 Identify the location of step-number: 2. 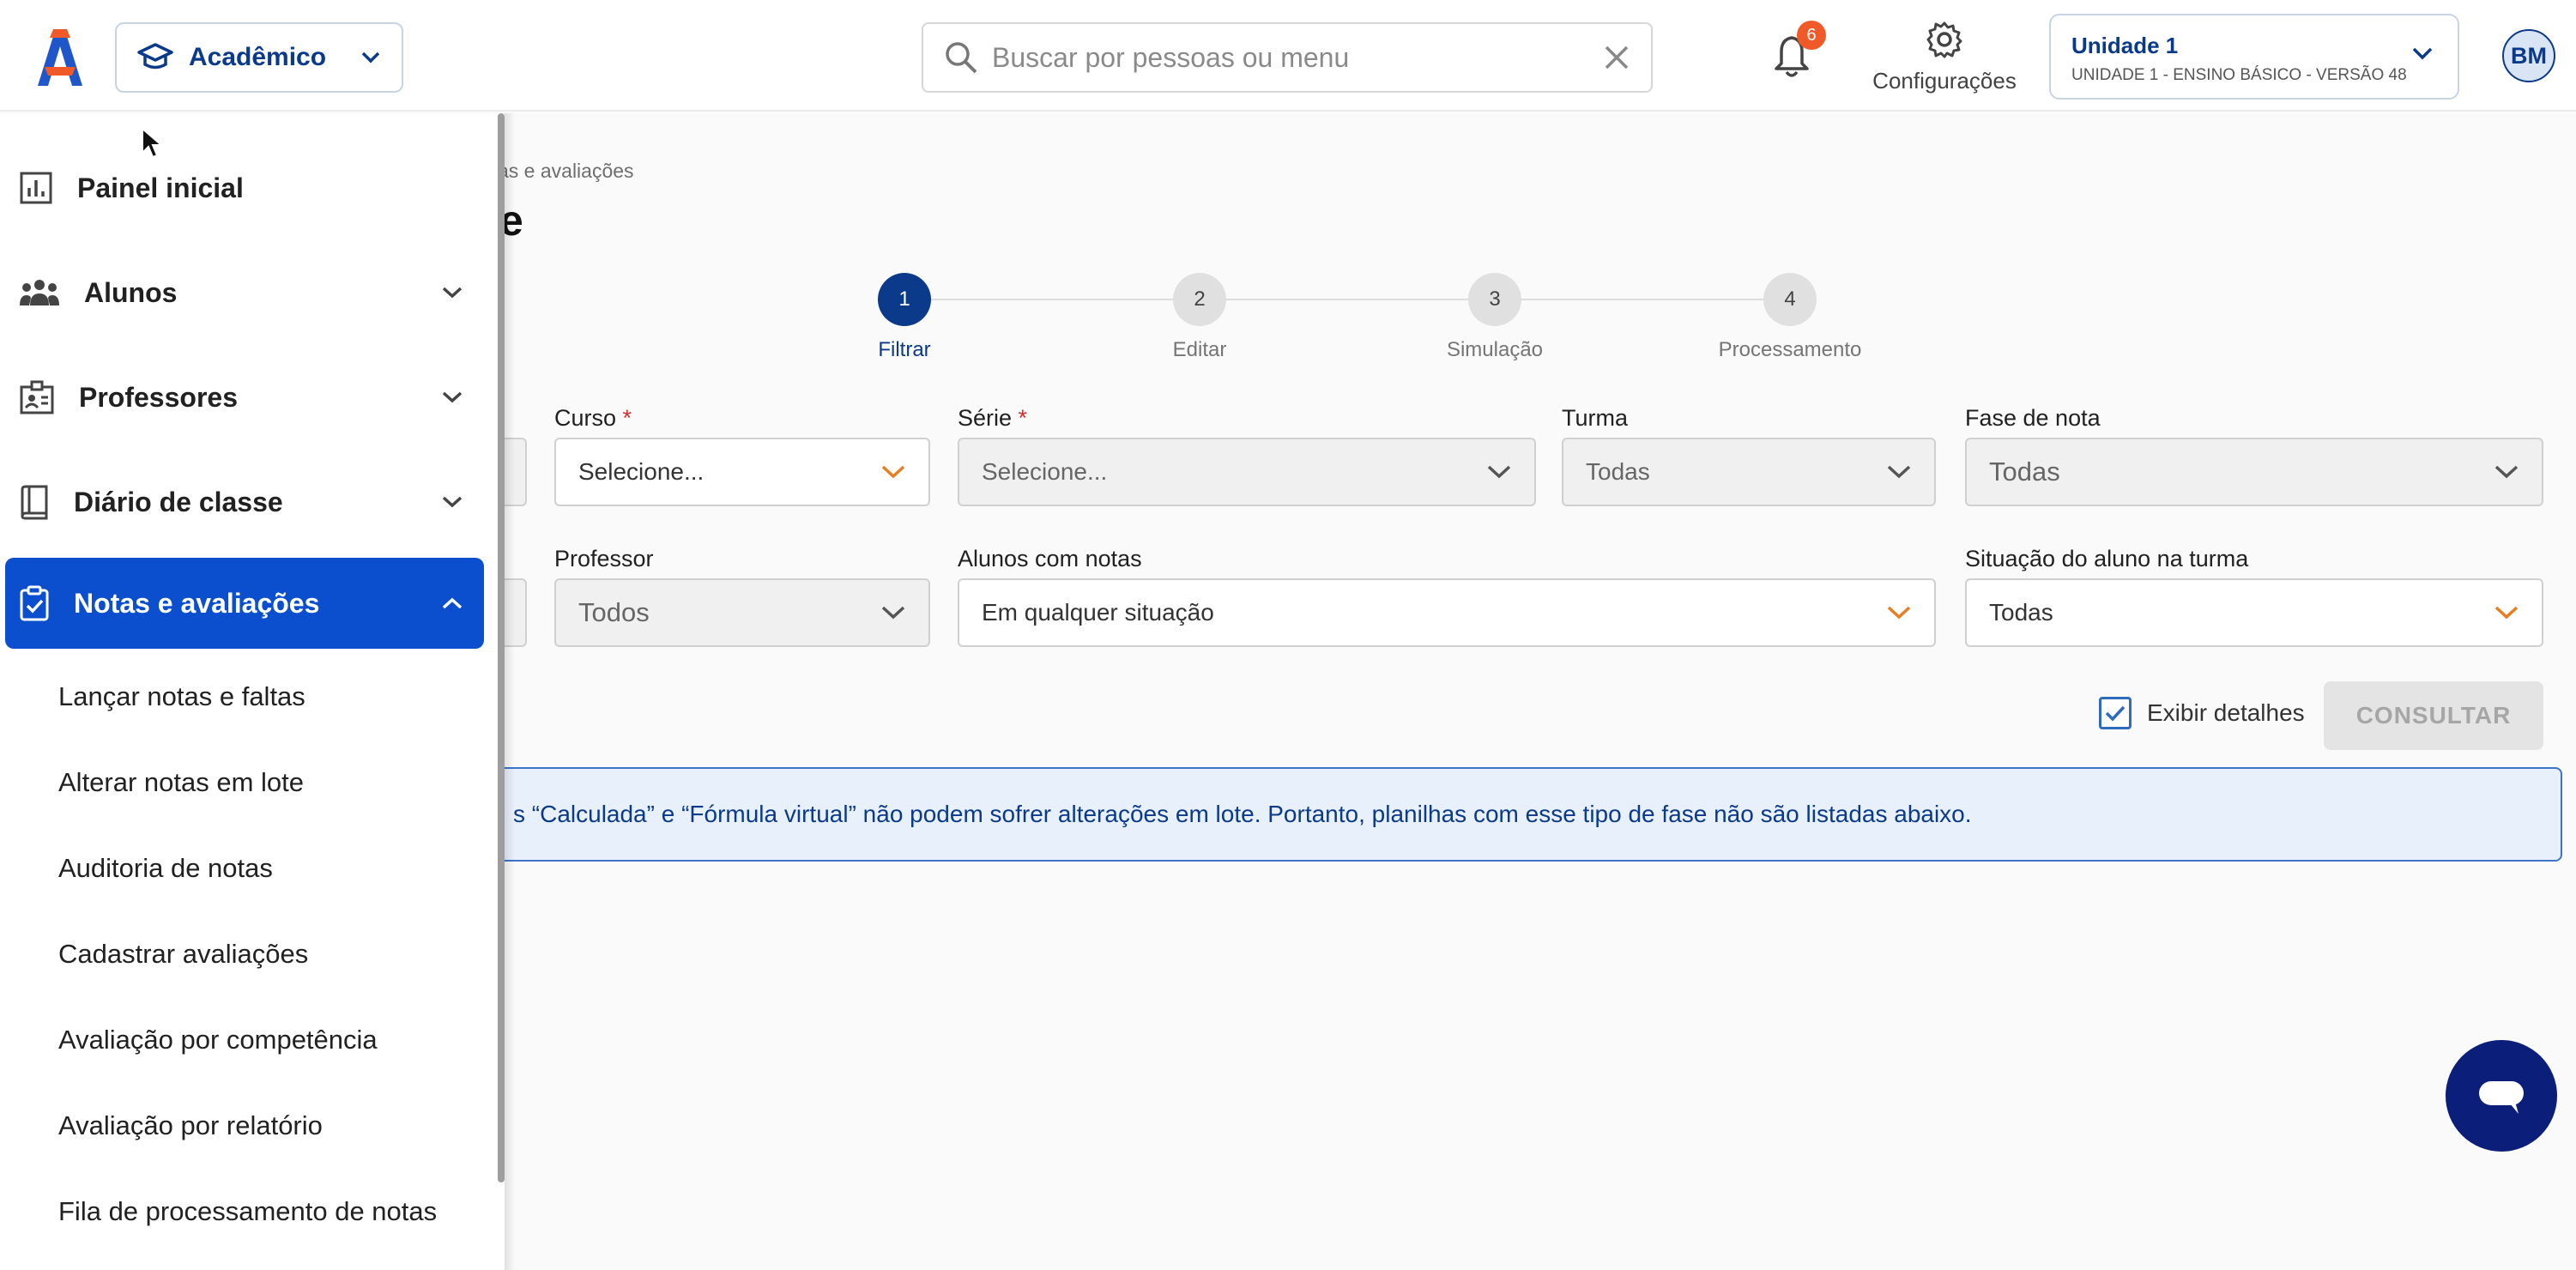
(1199, 299).